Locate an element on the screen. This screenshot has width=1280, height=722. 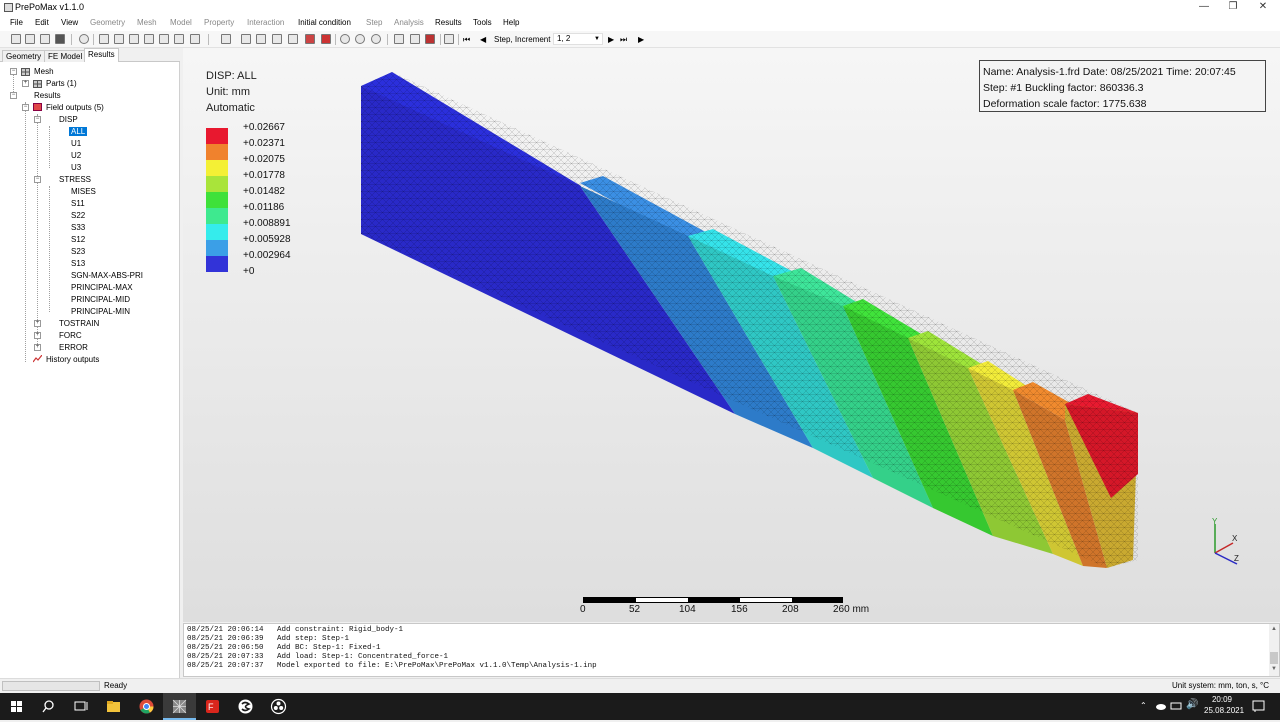
collapse-disp-toggle: − is located at coordinates (37, 119).